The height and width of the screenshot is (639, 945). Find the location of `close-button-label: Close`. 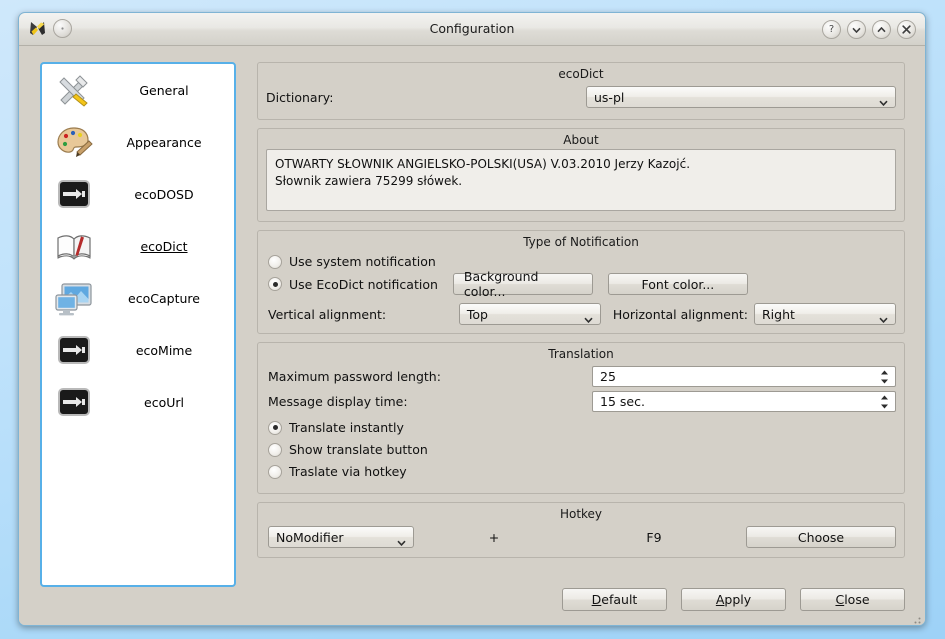

close-button-label: Close is located at coordinates (852, 599).